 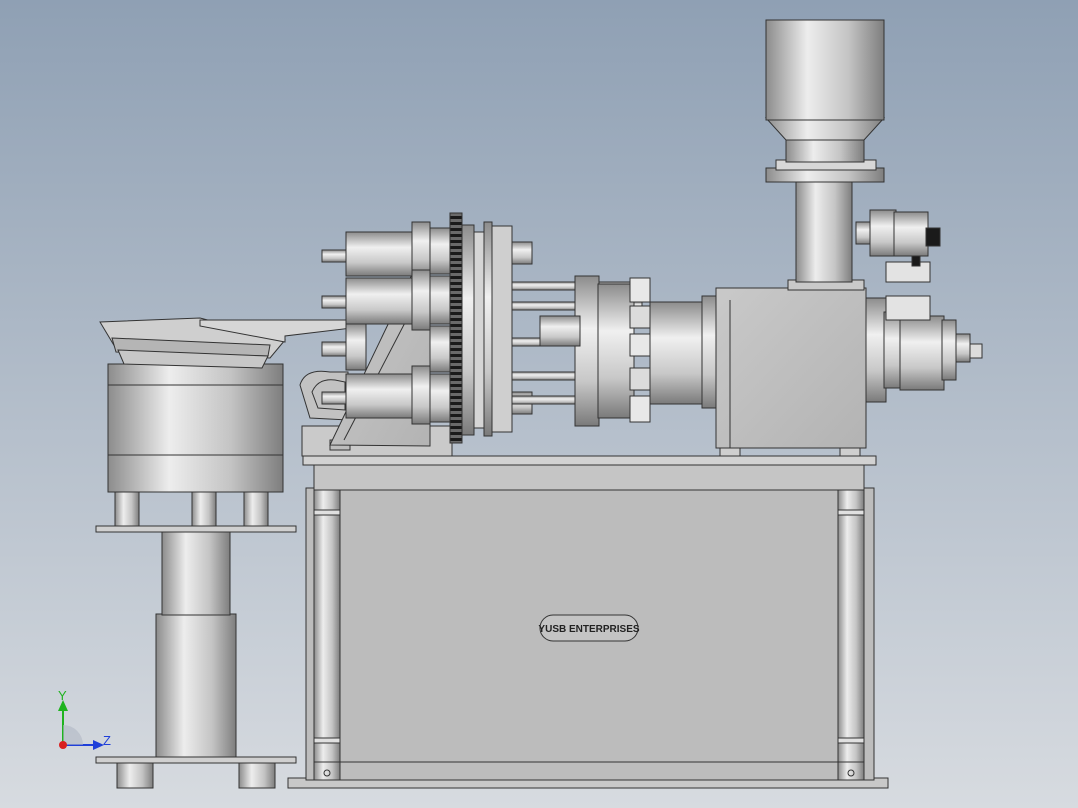 What do you see at coordinates (107, 740) in the screenshot?
I see `z-axis-label: Z` at bounding box center [107, 740].